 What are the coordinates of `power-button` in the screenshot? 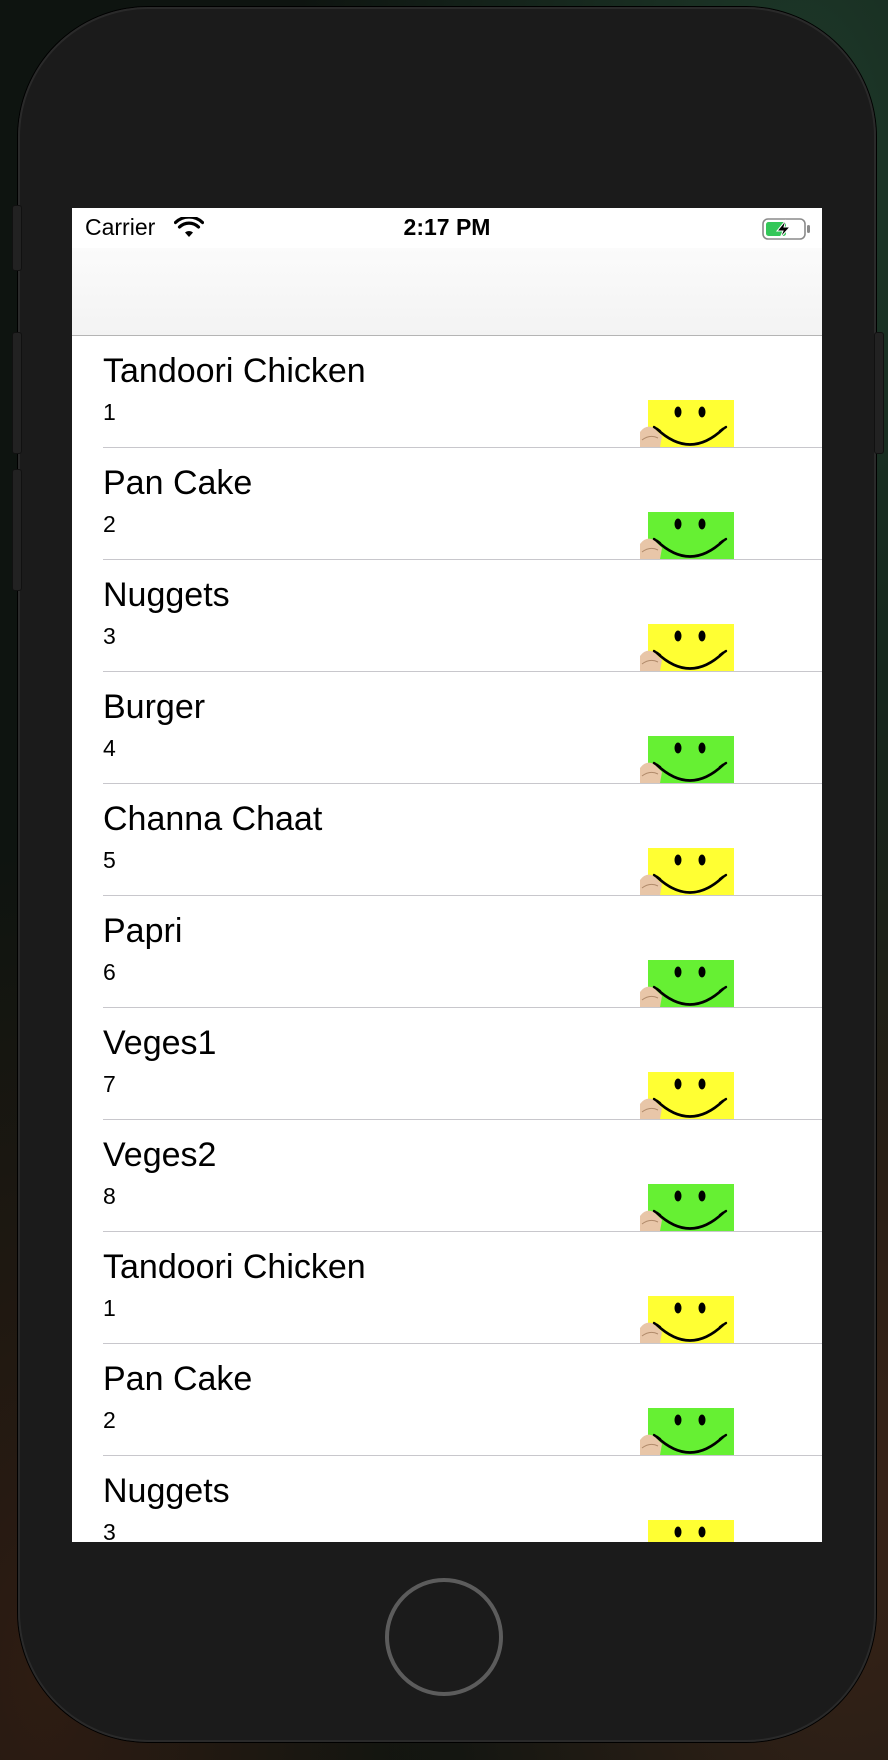 It's located at (879, 393).